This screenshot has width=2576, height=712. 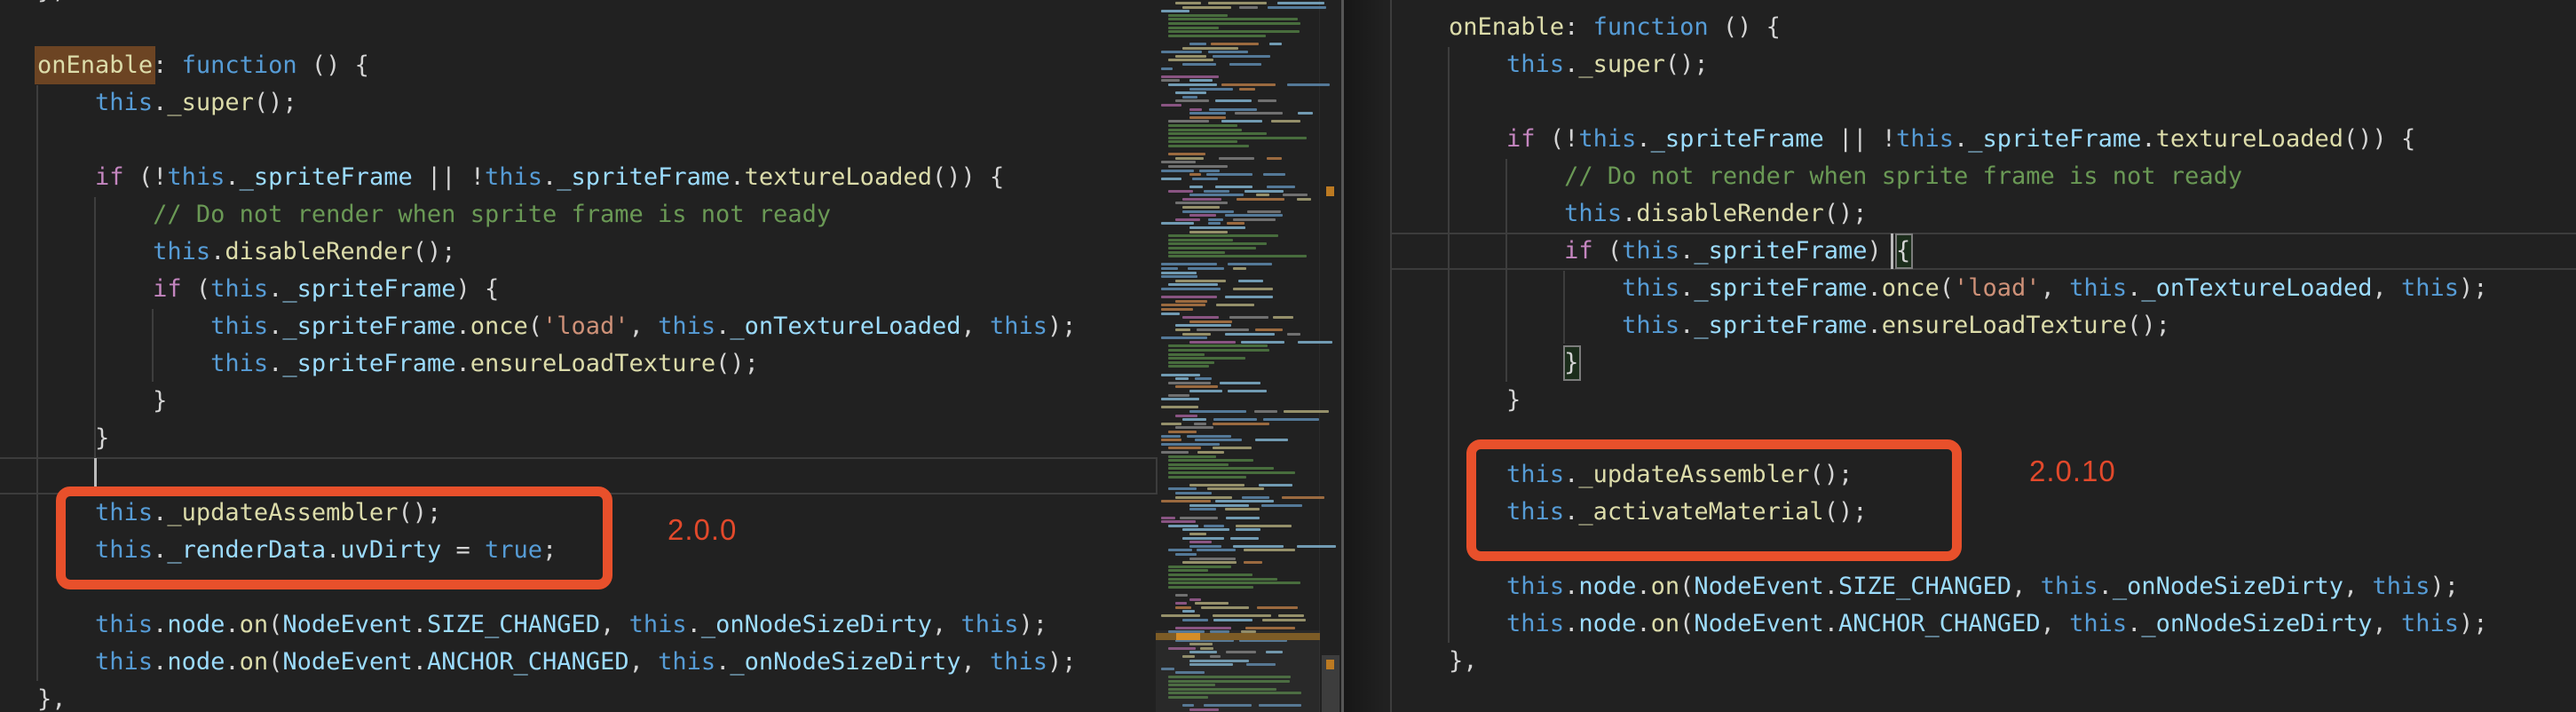 I want to click on code-token: (!, so click(x=1557, y=139).